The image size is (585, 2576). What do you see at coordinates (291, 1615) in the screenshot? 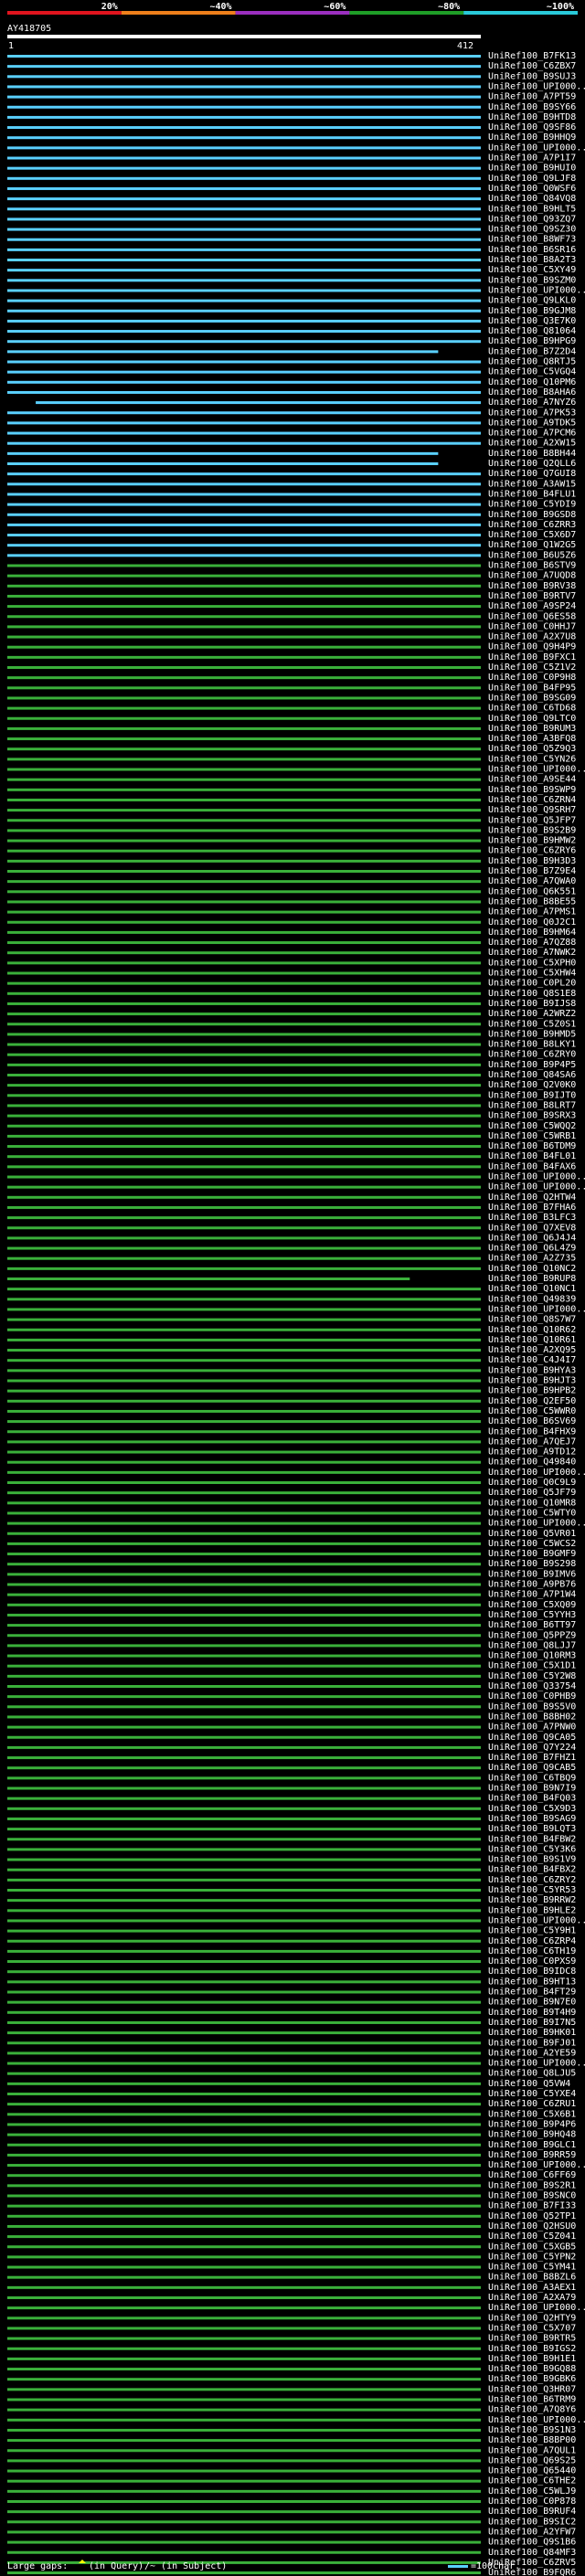
I see `hit-row: UniRef100_C5YYH3` at bounding box center [291, 1615].